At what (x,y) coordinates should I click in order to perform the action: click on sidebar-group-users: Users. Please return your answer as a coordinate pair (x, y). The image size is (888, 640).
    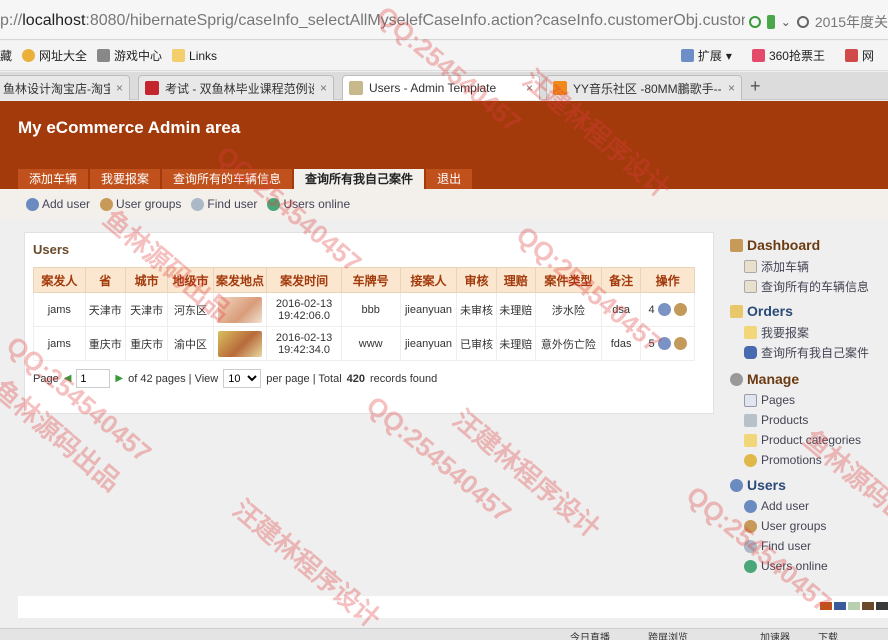
    Looking at the image, I should click on (809, 485).